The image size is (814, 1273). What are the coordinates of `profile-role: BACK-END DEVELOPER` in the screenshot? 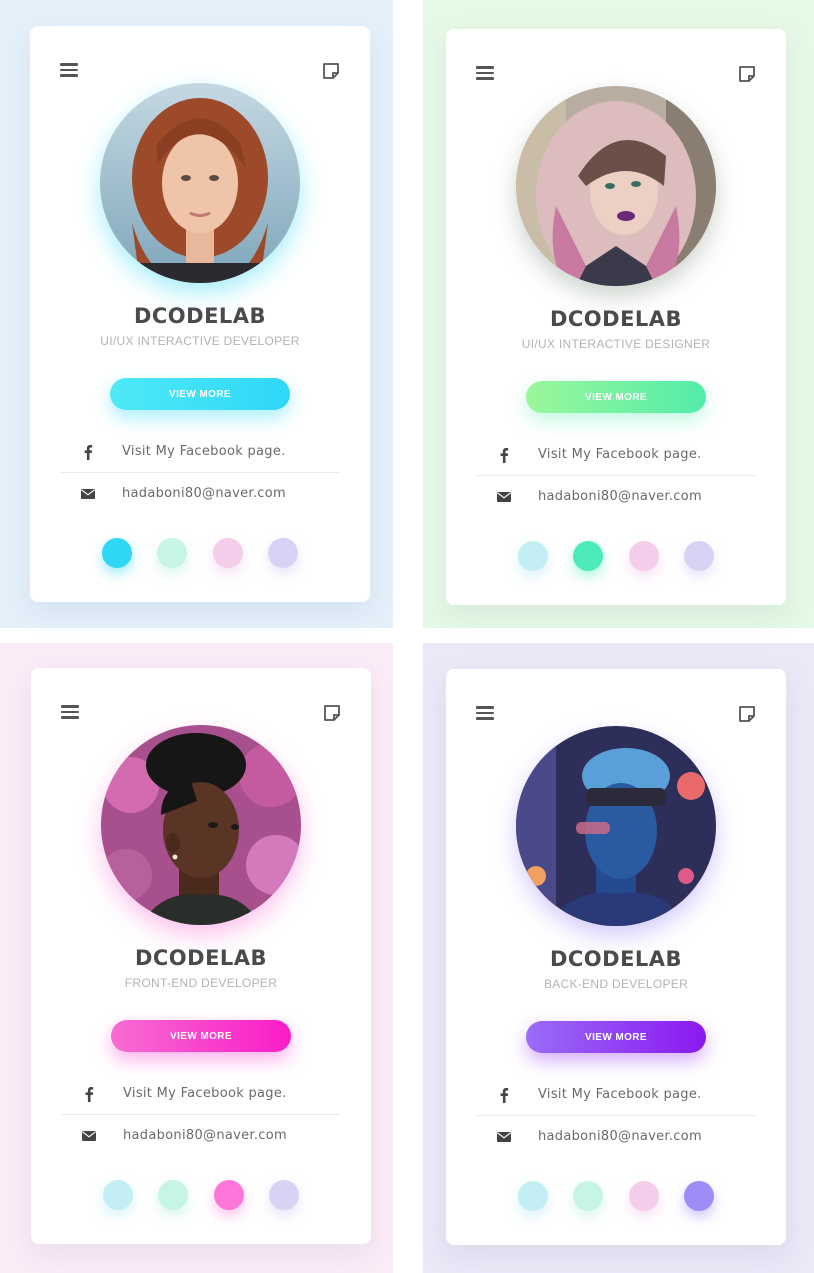 It's located at (616, 984).